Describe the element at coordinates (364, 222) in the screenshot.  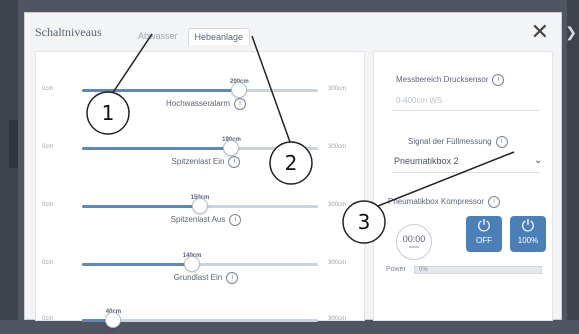
I see `callout-3: 3` at that location.